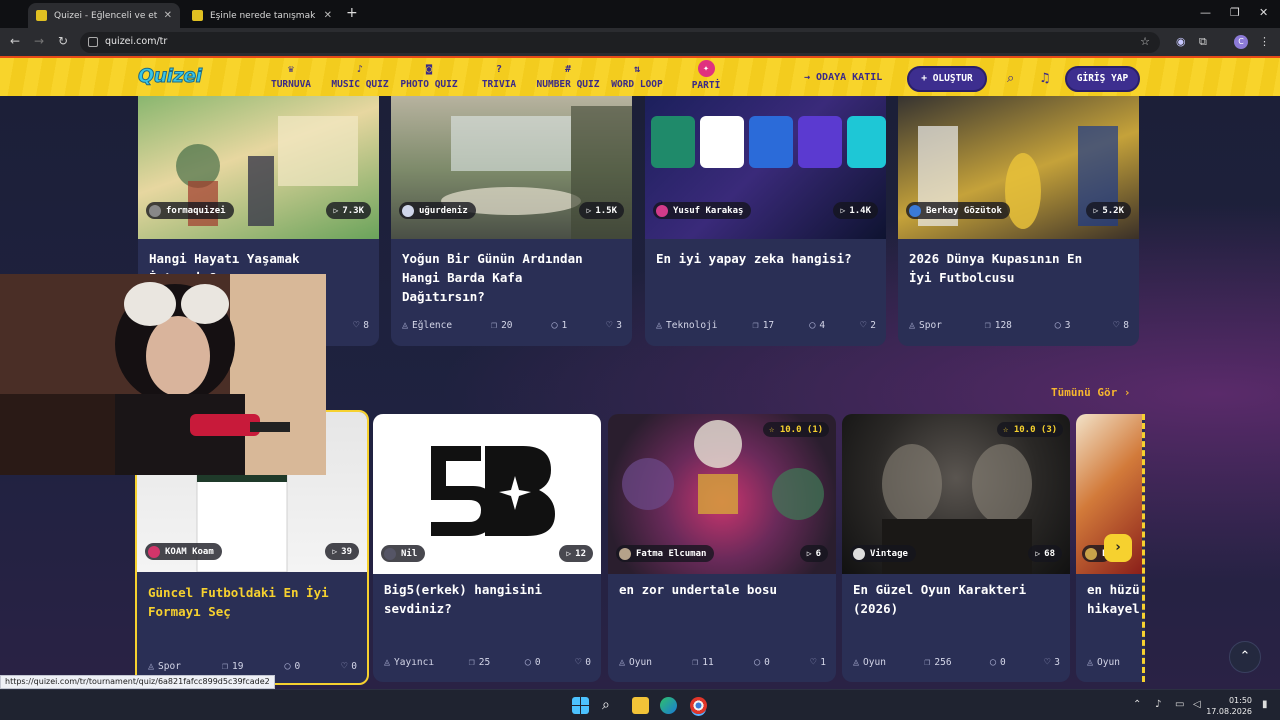  I want to click on extension-icon: ◉, so click(1181, 41).